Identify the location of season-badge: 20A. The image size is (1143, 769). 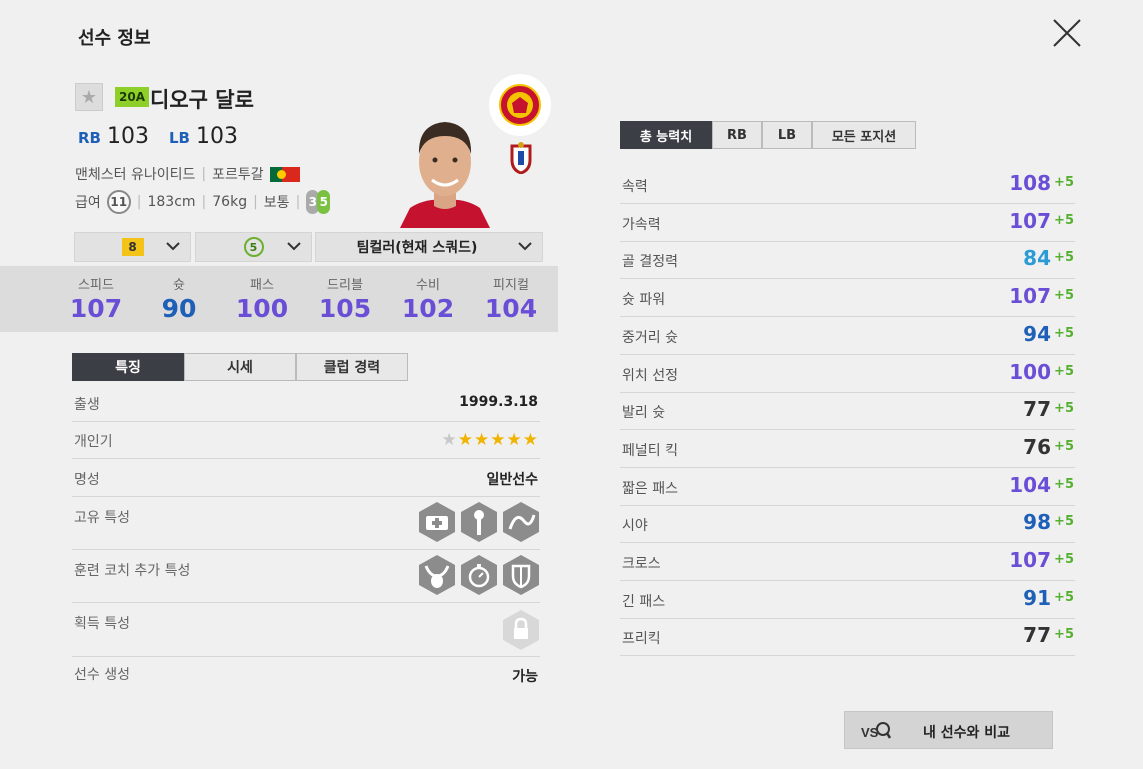
(132, 97).